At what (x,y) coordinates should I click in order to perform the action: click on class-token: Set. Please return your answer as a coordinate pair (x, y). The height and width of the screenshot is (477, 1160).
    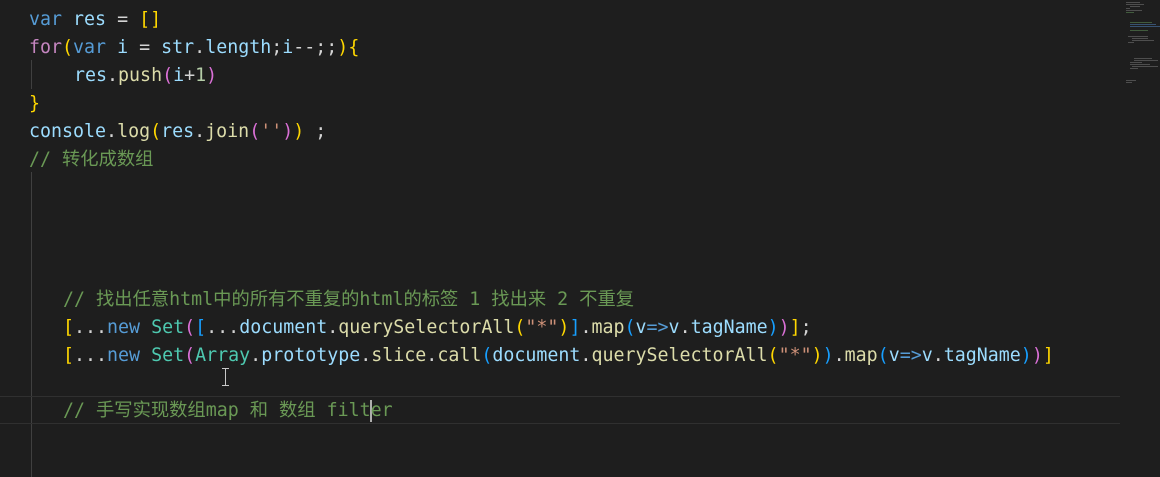
    Looking at the image, I should click on (168, 327).